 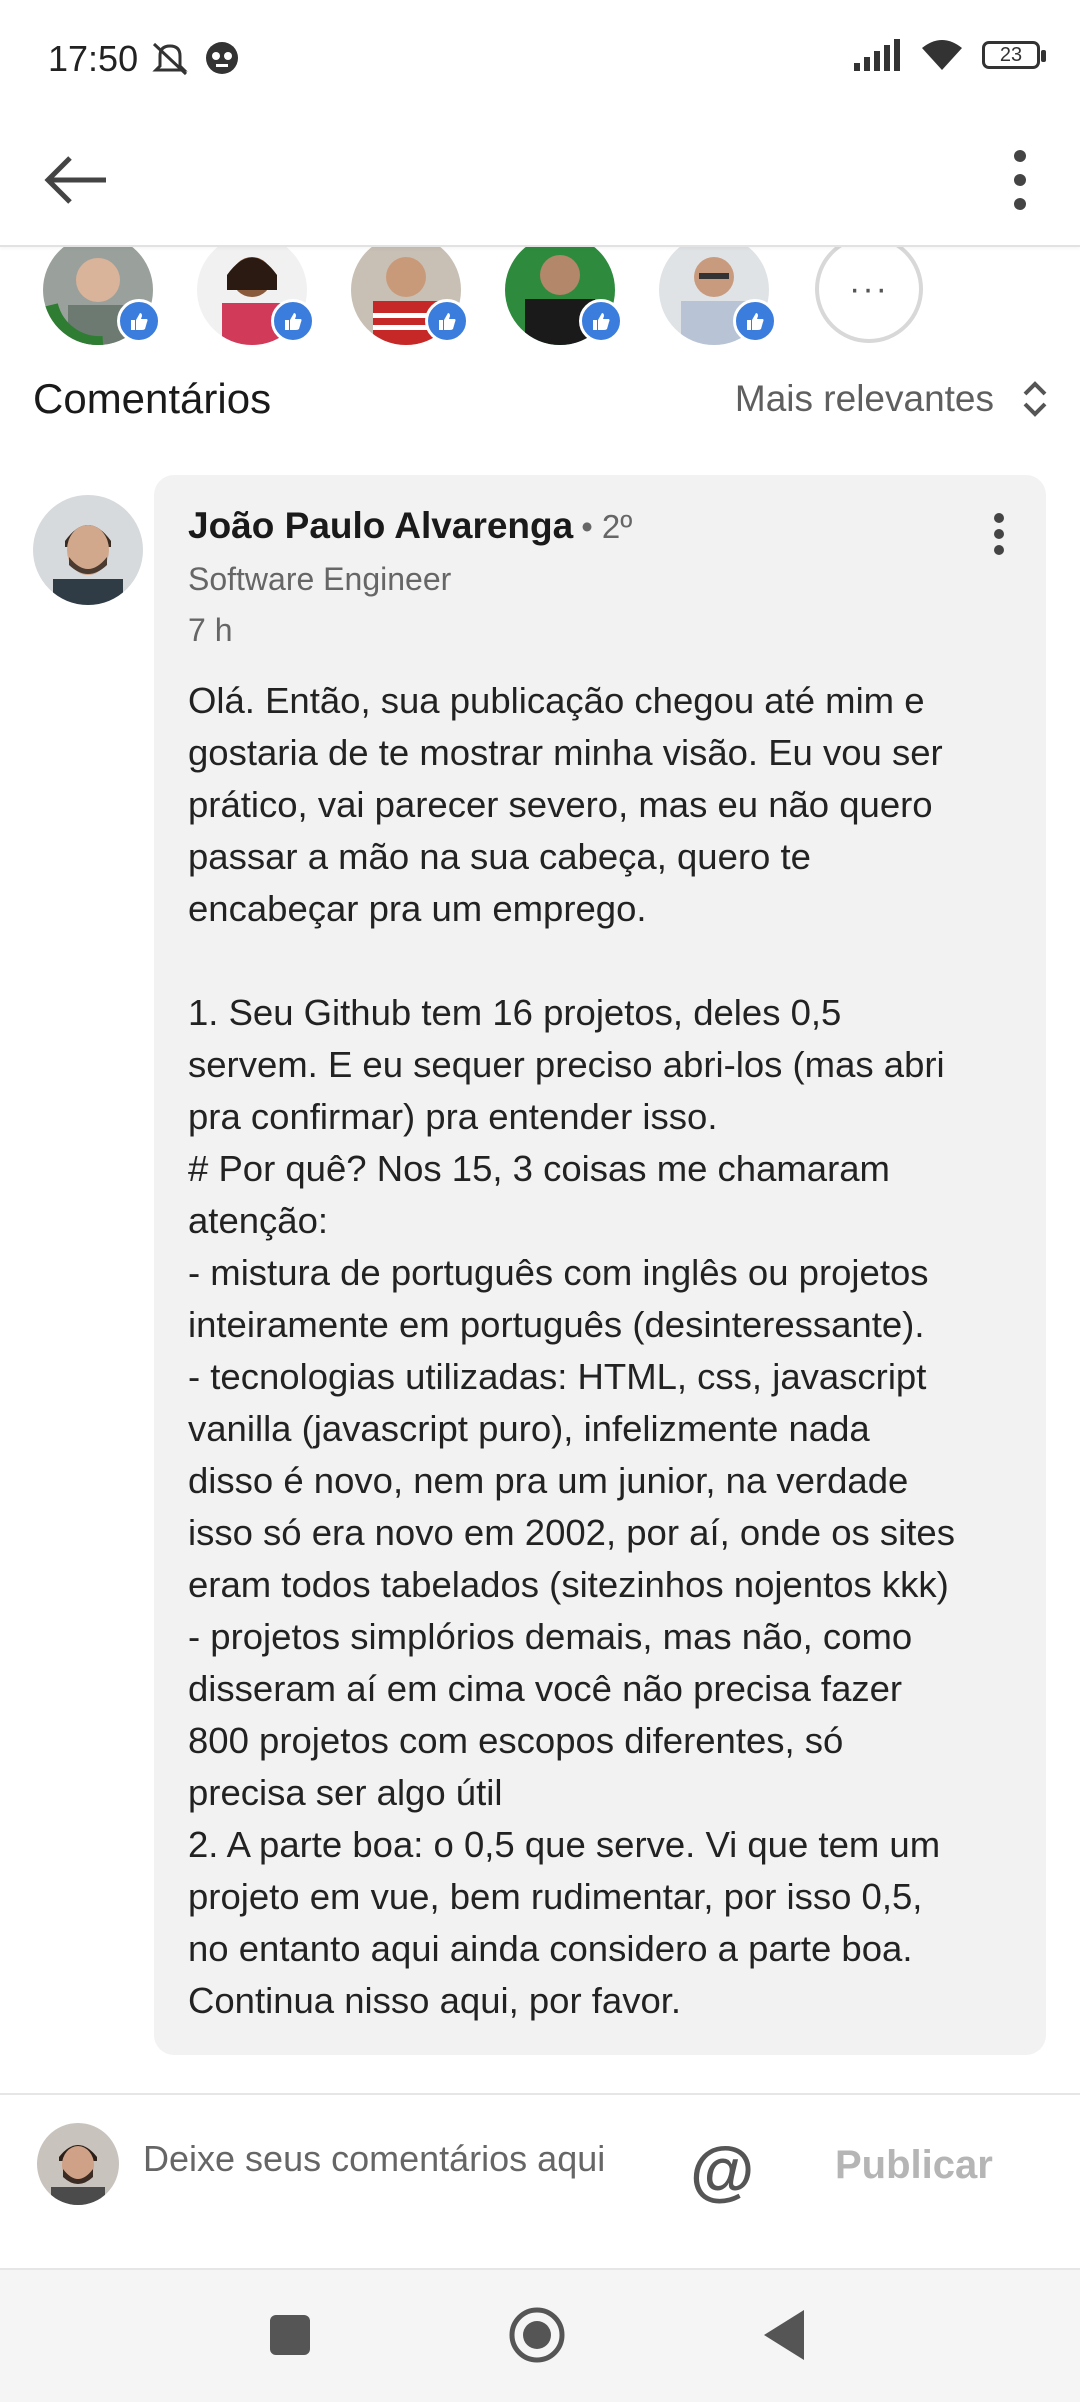 What do you see at coordinates (540, 178) in the screenshot?
I see `app-bar` at bounding box center [540, 178].